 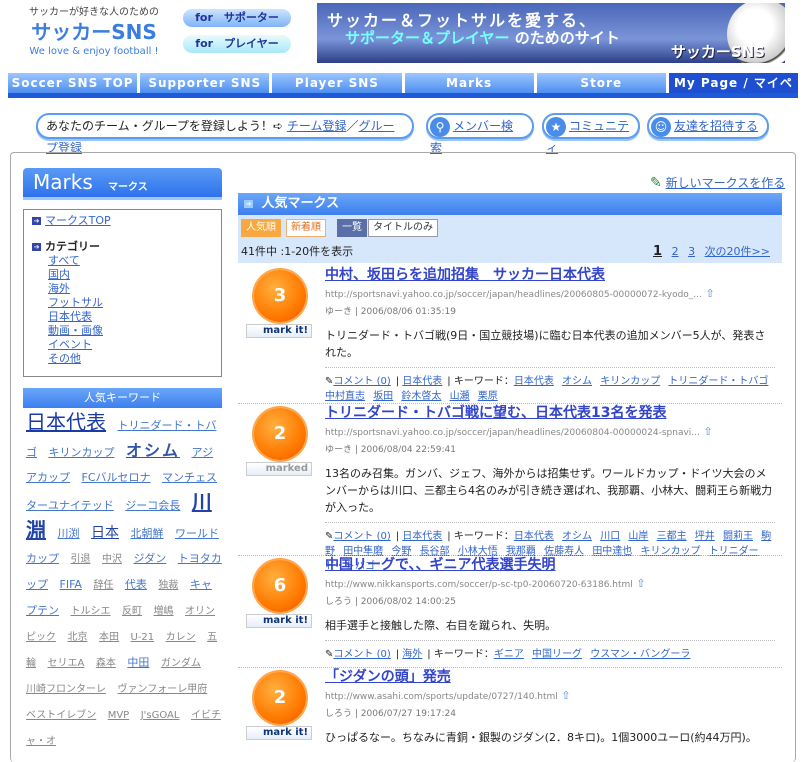 What do you see at coordinates (345, 396) in the screenshot?
I see `keyword-tag-link: 中村直志` at bounding box center [345, 396].